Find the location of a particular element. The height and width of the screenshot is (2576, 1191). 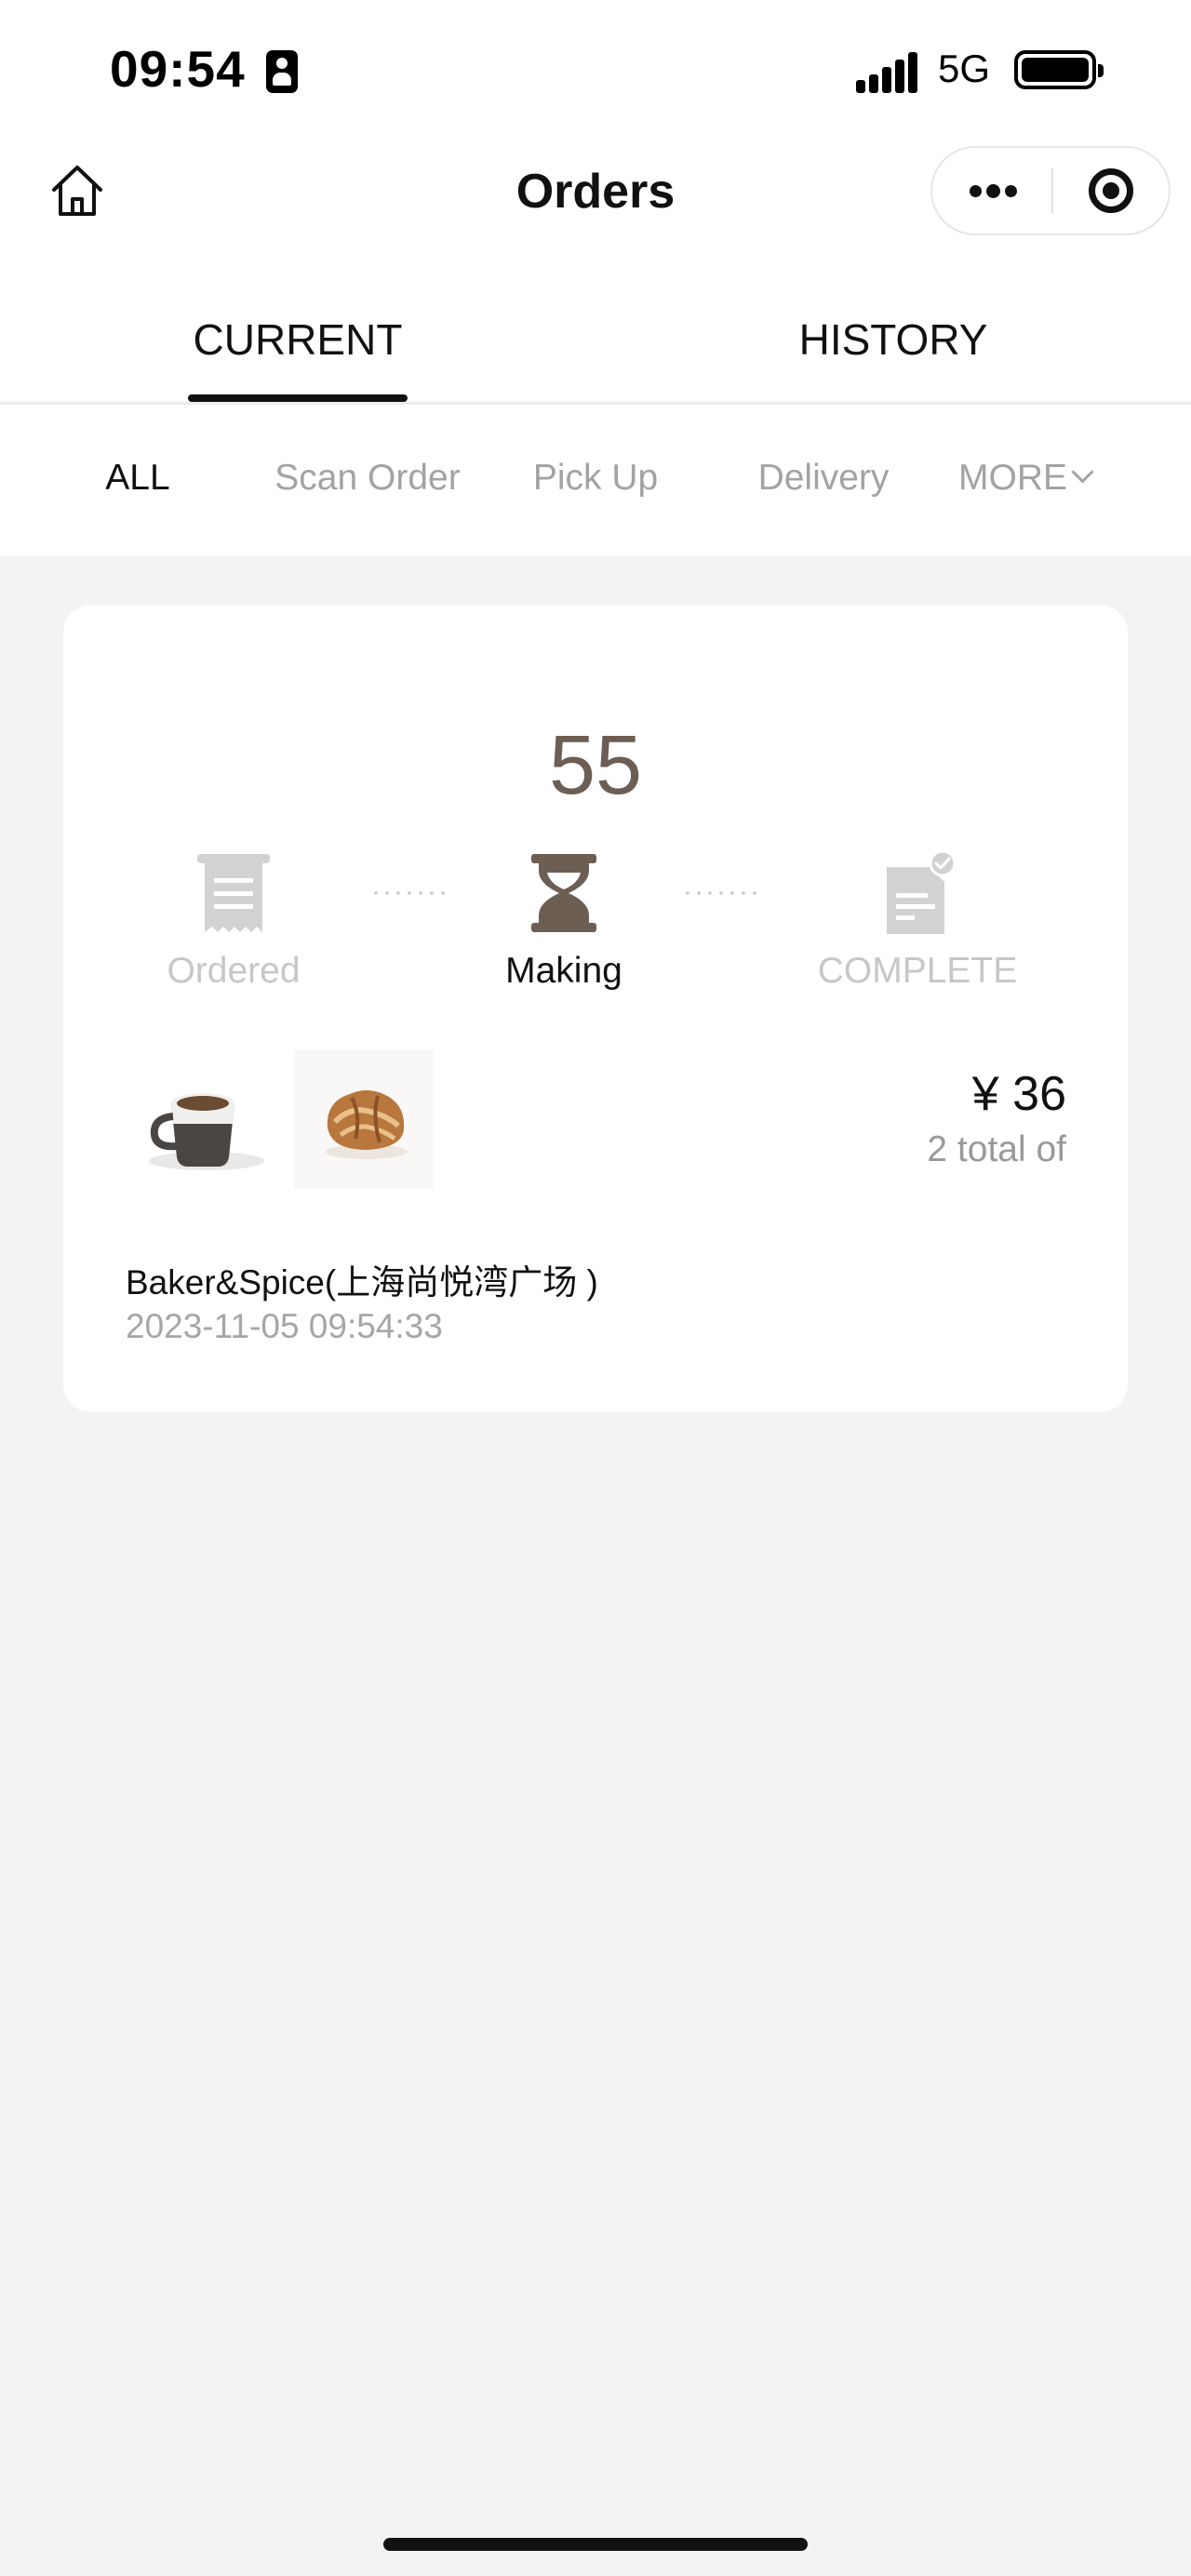

tabs-divider is located at coordinates (595, 403).